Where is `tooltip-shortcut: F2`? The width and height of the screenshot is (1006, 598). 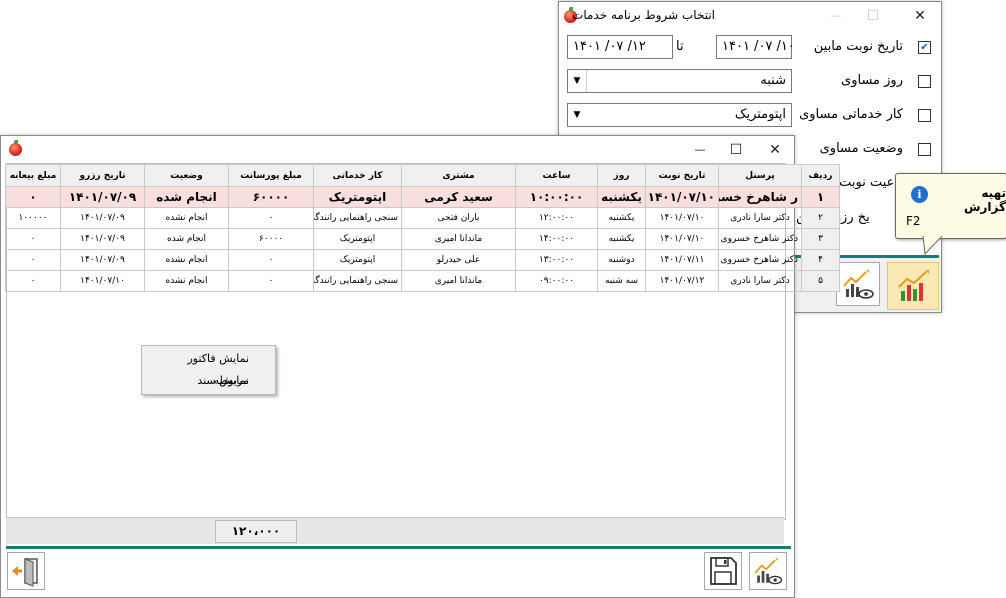 tooltip-shortcut: F2 is located at coordinates (913, 221).